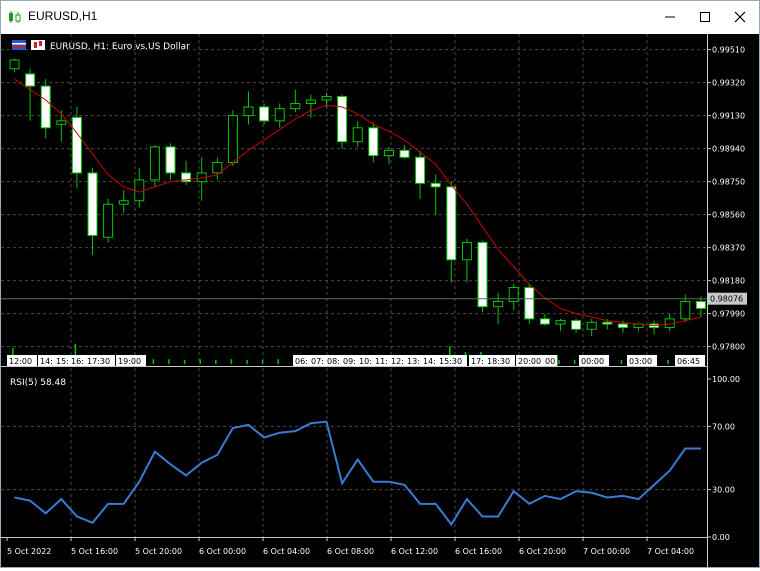 The height and width of the screenshot is (571, 760). I want to click on time-label: 5 Oct 2022, so click(29, 551).